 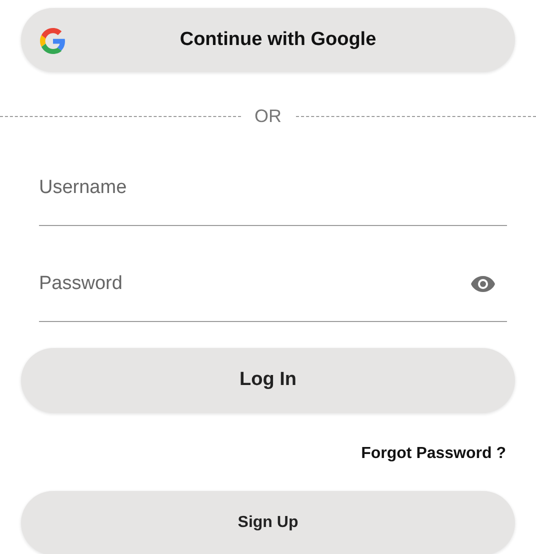 What do you see at coordinates (268, 40) in the screenshot?
I see `google-button: Continue with Google` at bounding box center [268, 40].